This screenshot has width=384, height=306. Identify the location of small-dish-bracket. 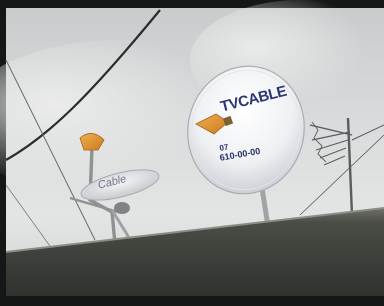
(122, 208).